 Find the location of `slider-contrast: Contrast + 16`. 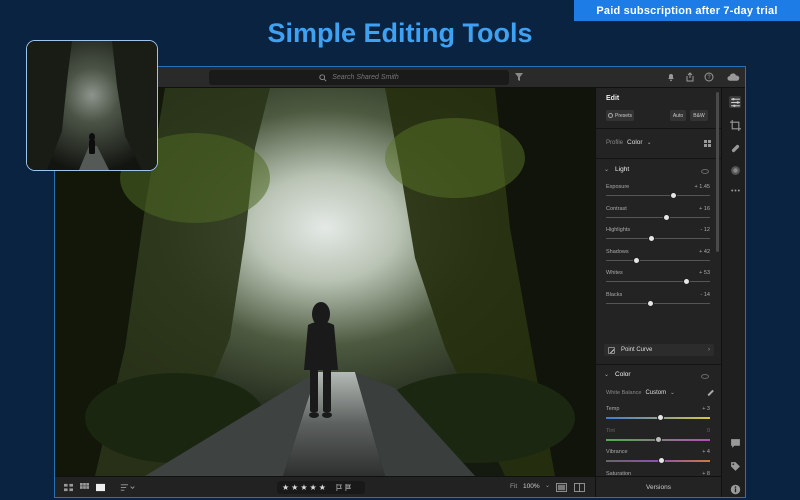

slider-contrast: Contrast + 16 is located at coordinates (658, 216).